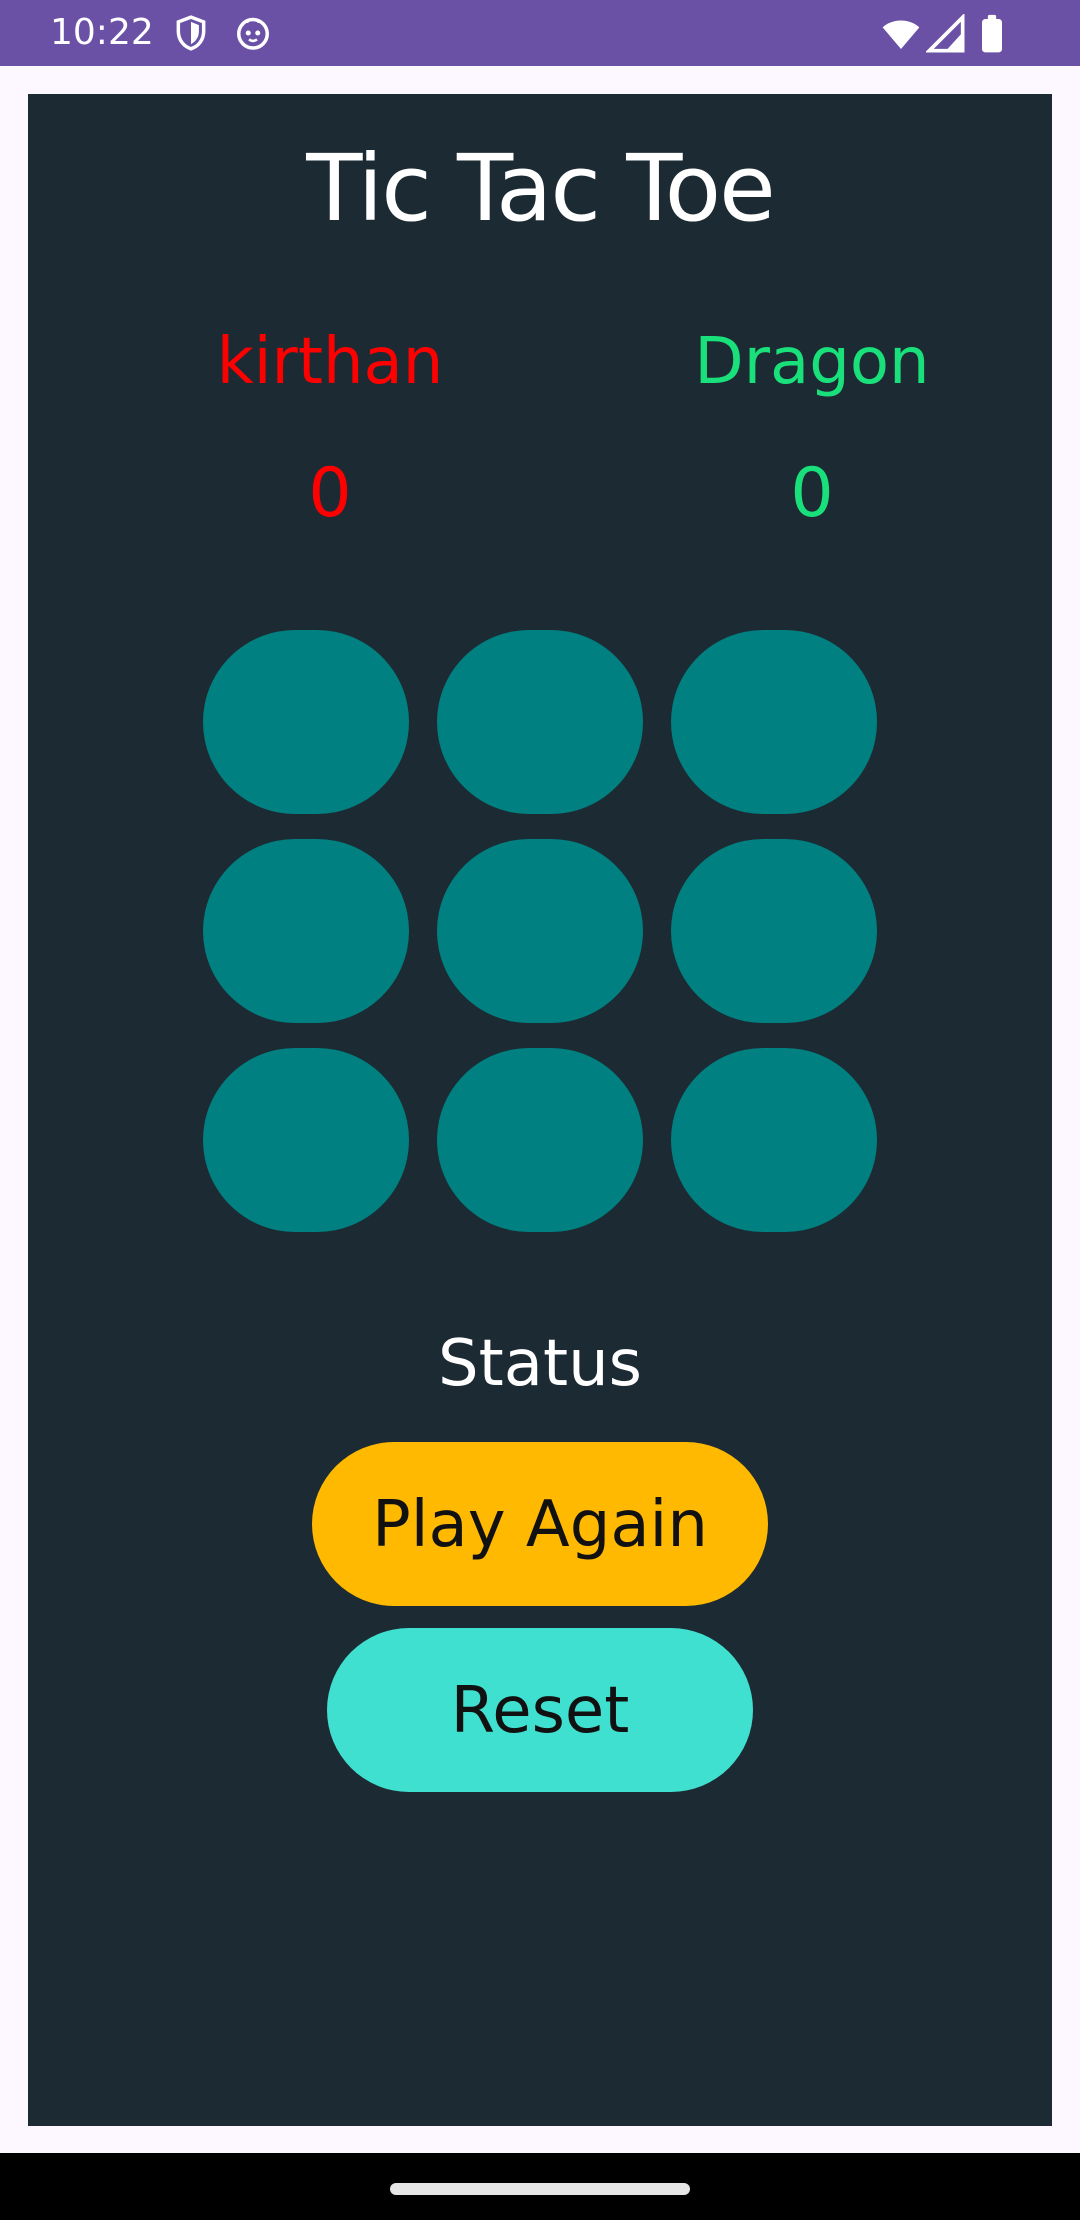 The height and width of the screenshot is (2220, 1080). I want to click on page-title: Tic Tac Toe, so click(540, 188).